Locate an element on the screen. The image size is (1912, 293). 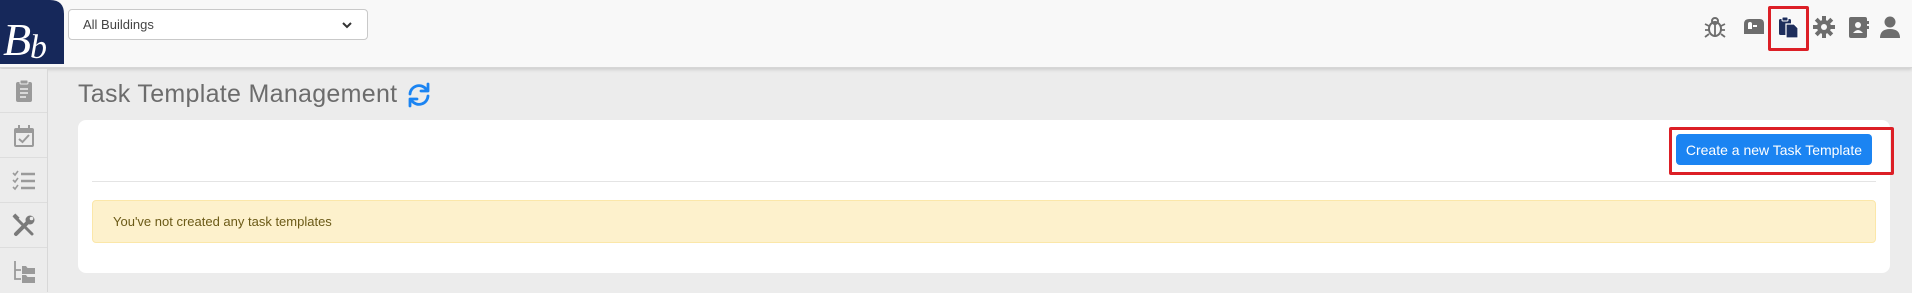
user-icon is located at coordinates (1890, 27).